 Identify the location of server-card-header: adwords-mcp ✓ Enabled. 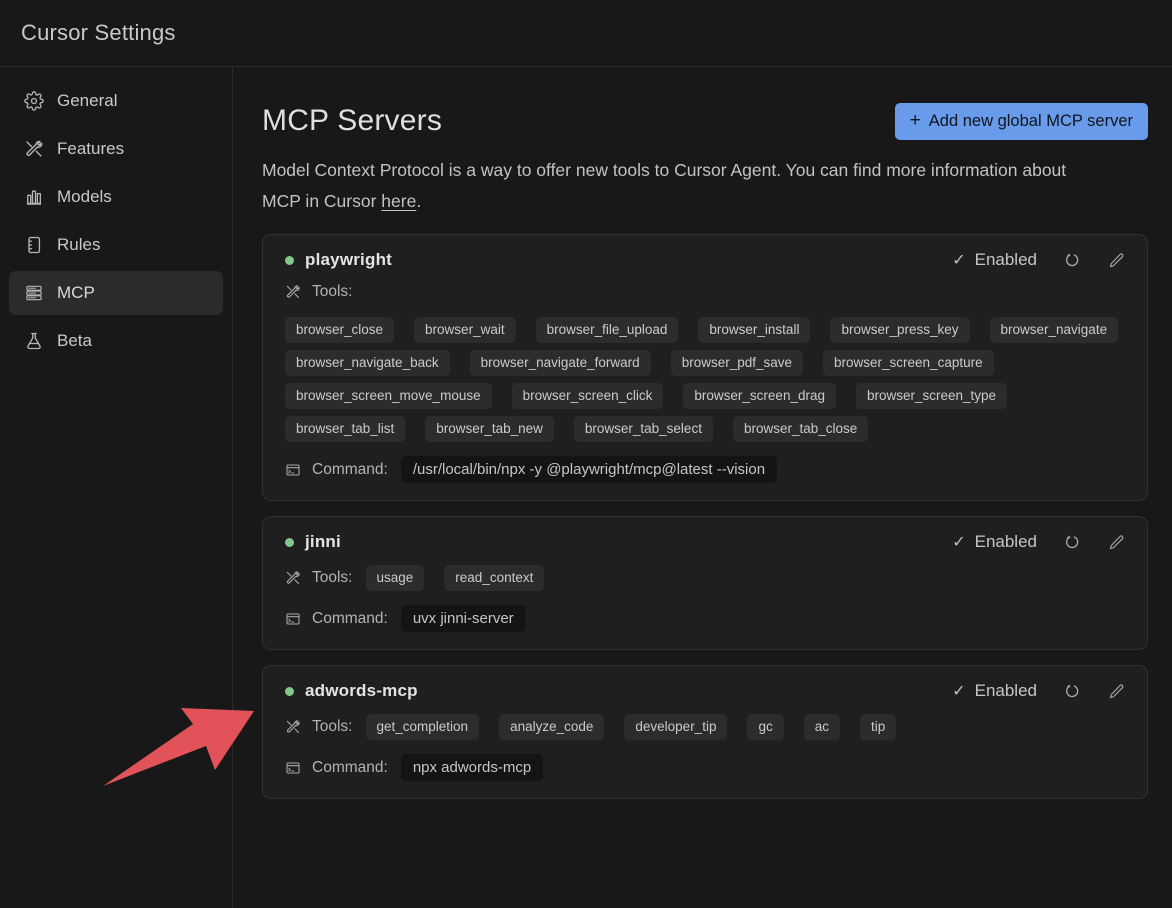
(705, 691).